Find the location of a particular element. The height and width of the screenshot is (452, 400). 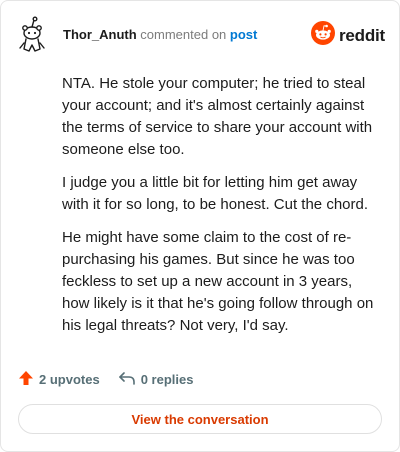

reddit-logo: reddit is located at coordinates (348, 35).